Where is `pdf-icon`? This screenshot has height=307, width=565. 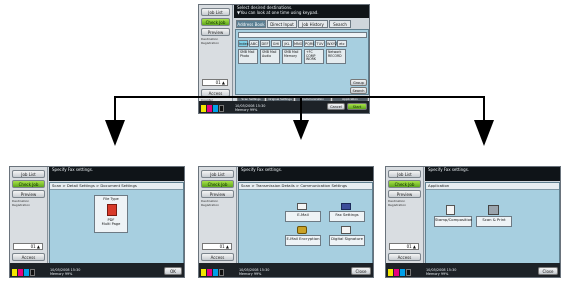 pdf-icon is located at coordinates (112, 210).